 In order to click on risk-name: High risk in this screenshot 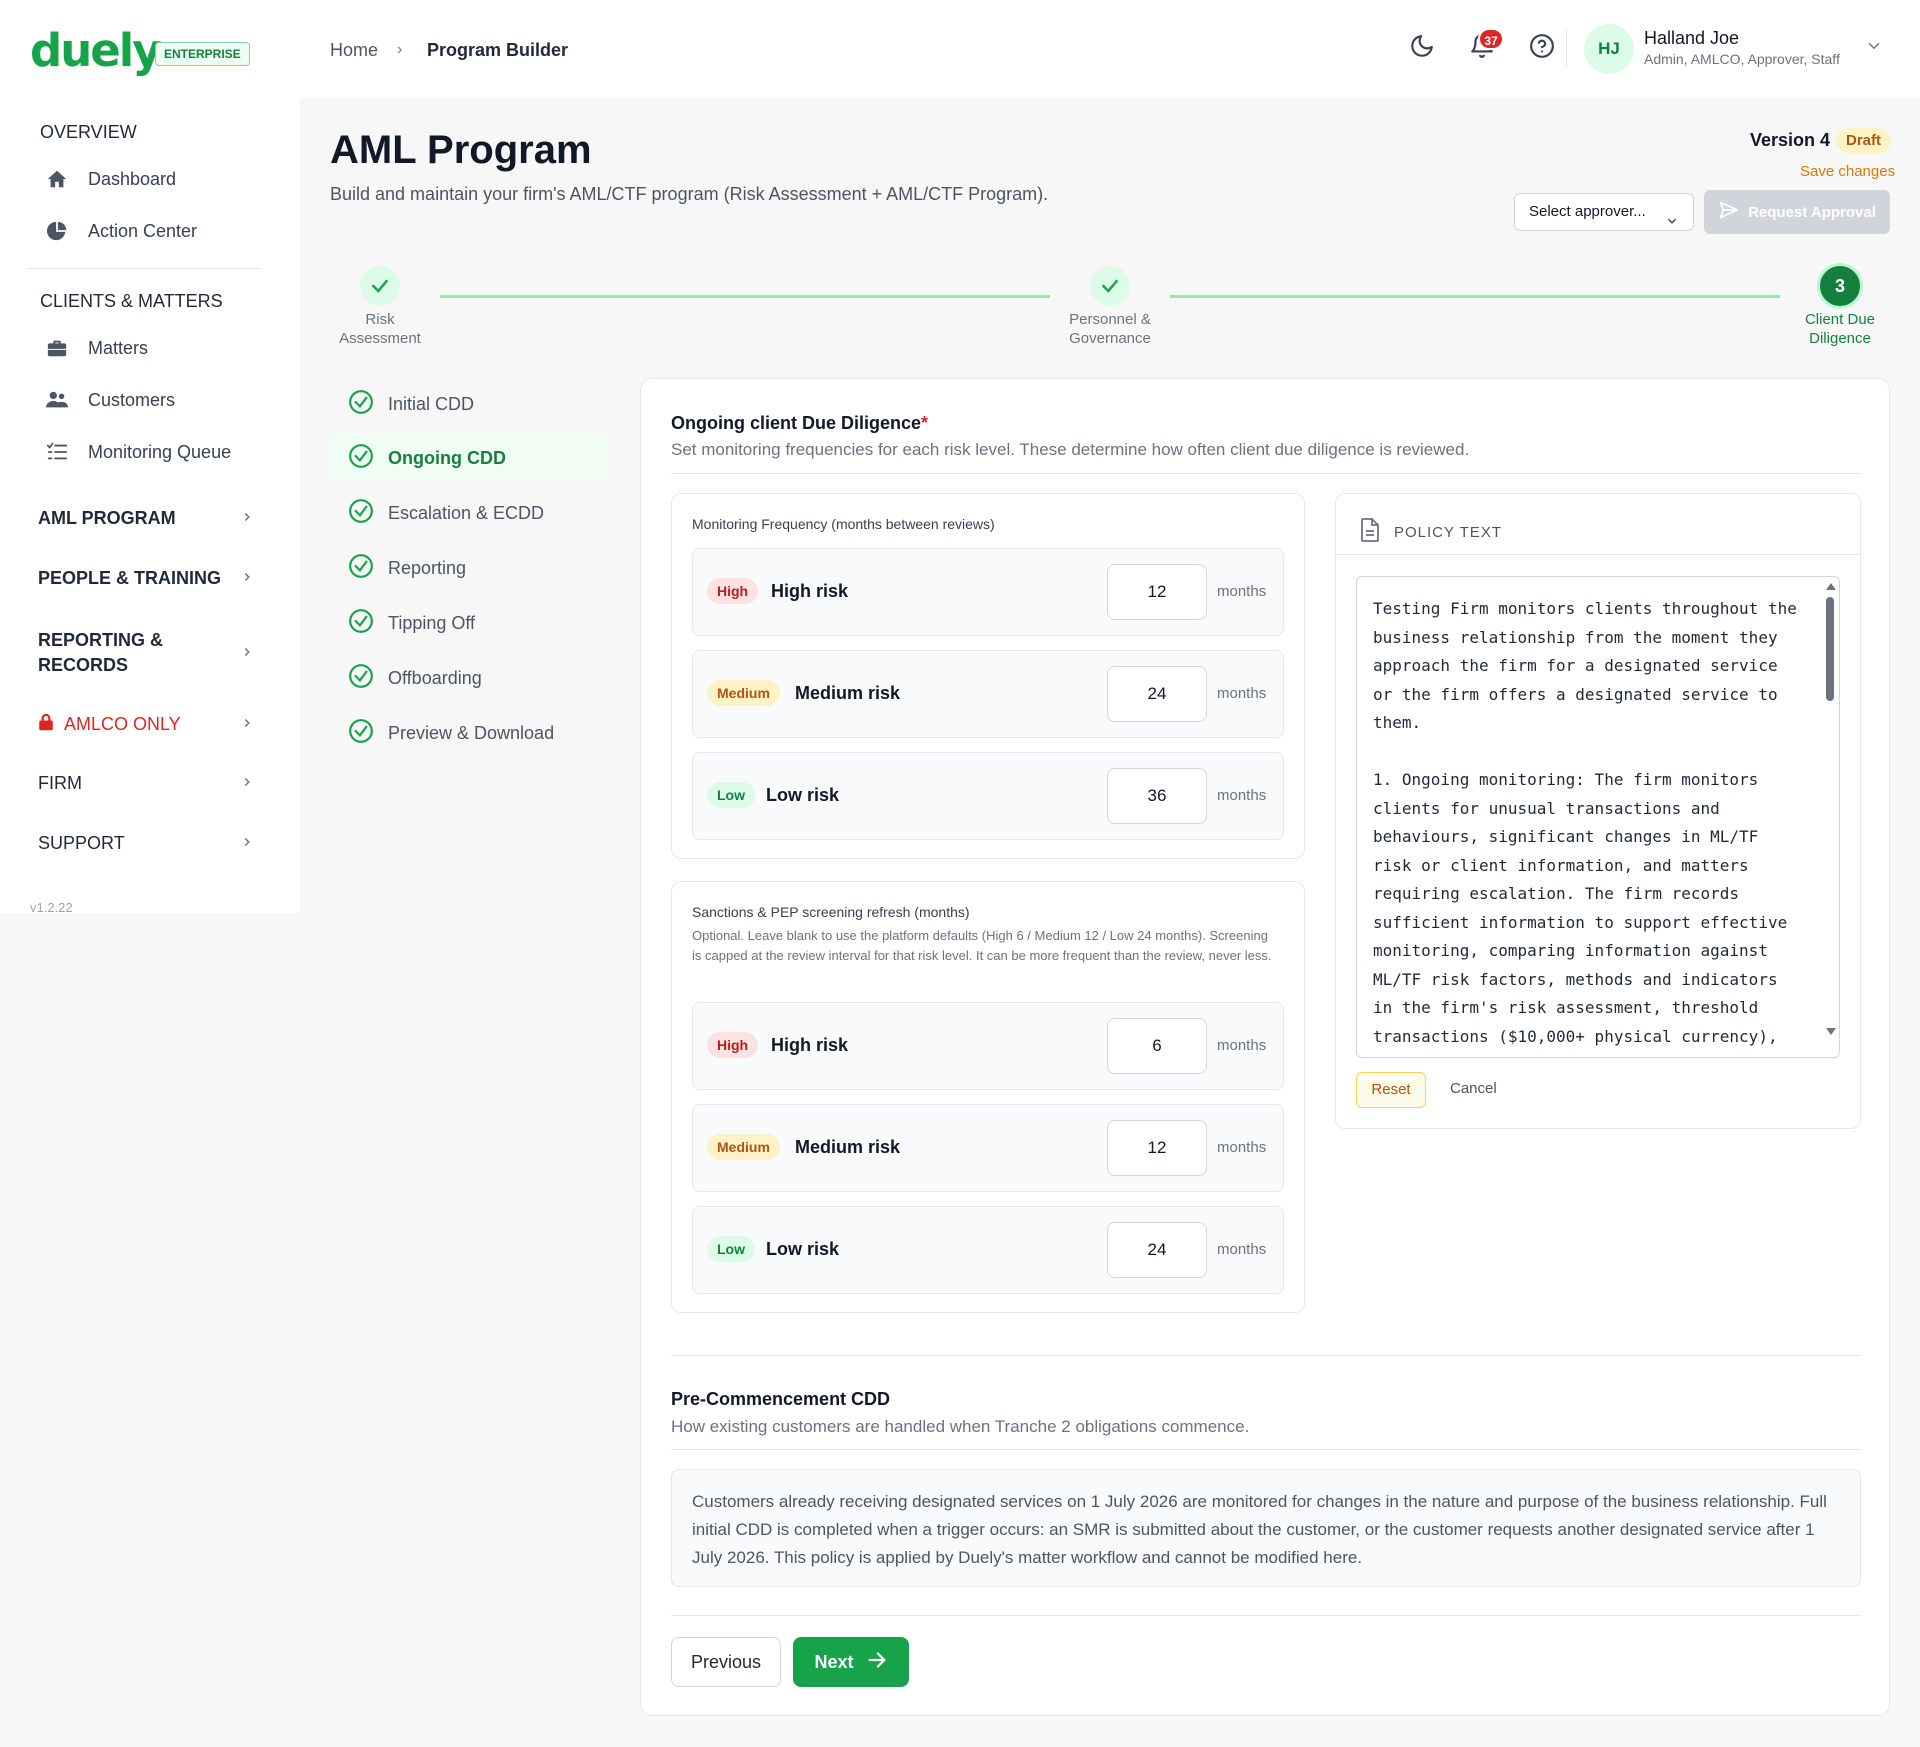, I will do `click(810, 1045)`.